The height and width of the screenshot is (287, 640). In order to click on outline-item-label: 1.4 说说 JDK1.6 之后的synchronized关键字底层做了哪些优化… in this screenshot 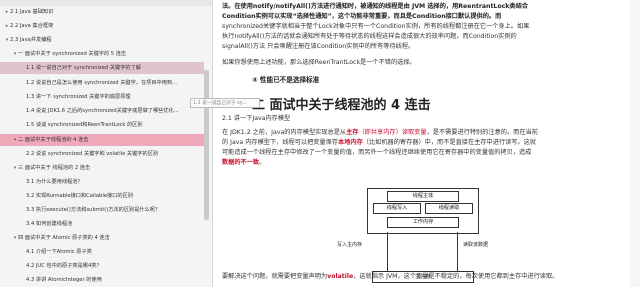, I will do `click(102, 111)`.